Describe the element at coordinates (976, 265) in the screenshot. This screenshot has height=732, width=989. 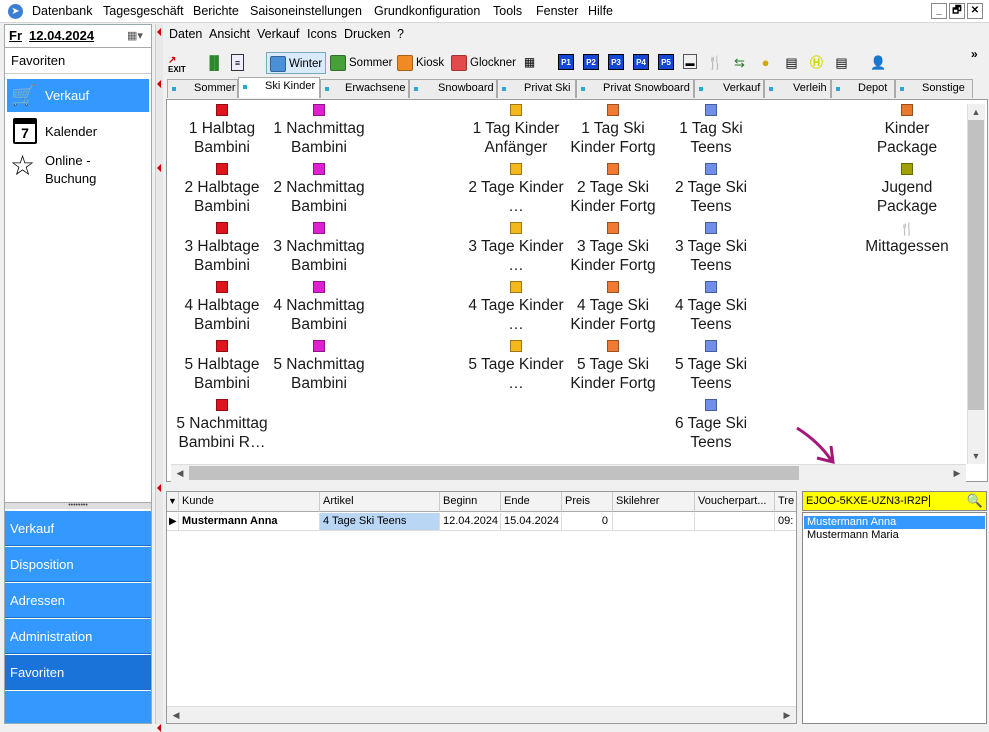
I see `vertical-scroll-thumb` at that location.